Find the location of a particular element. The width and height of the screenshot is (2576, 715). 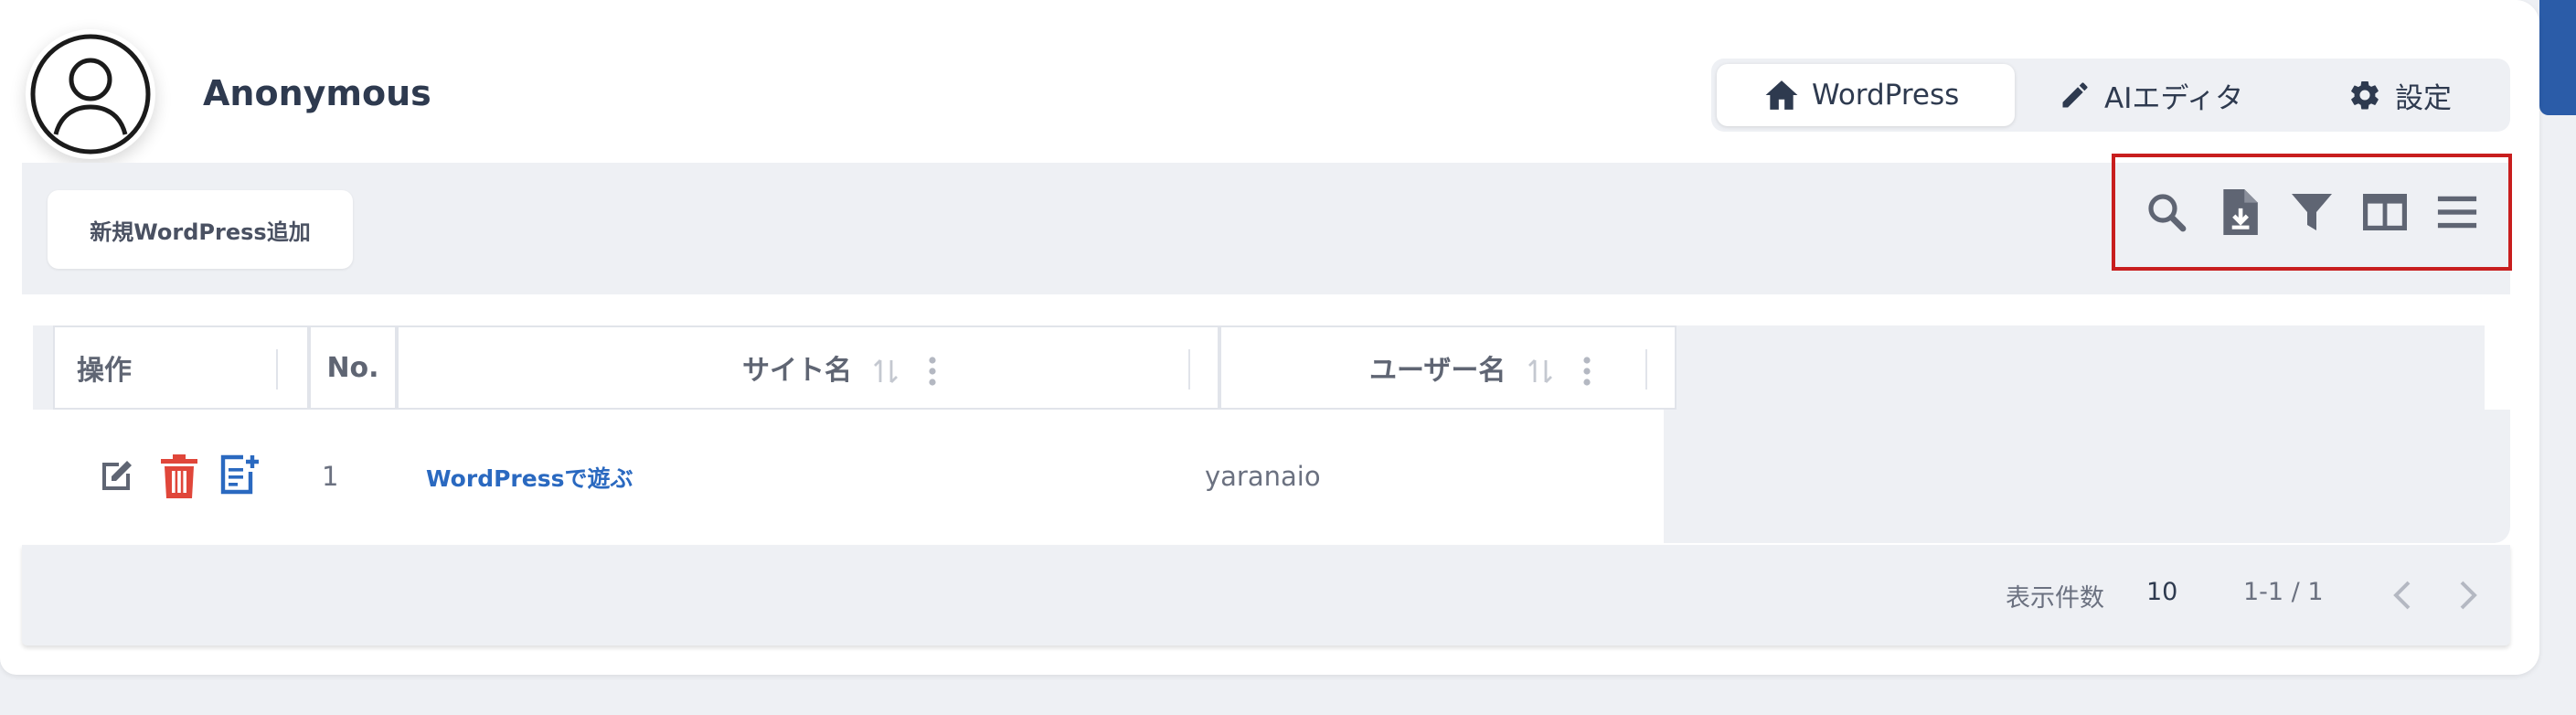

next-page-icon is located at coordinates (2468, 596).